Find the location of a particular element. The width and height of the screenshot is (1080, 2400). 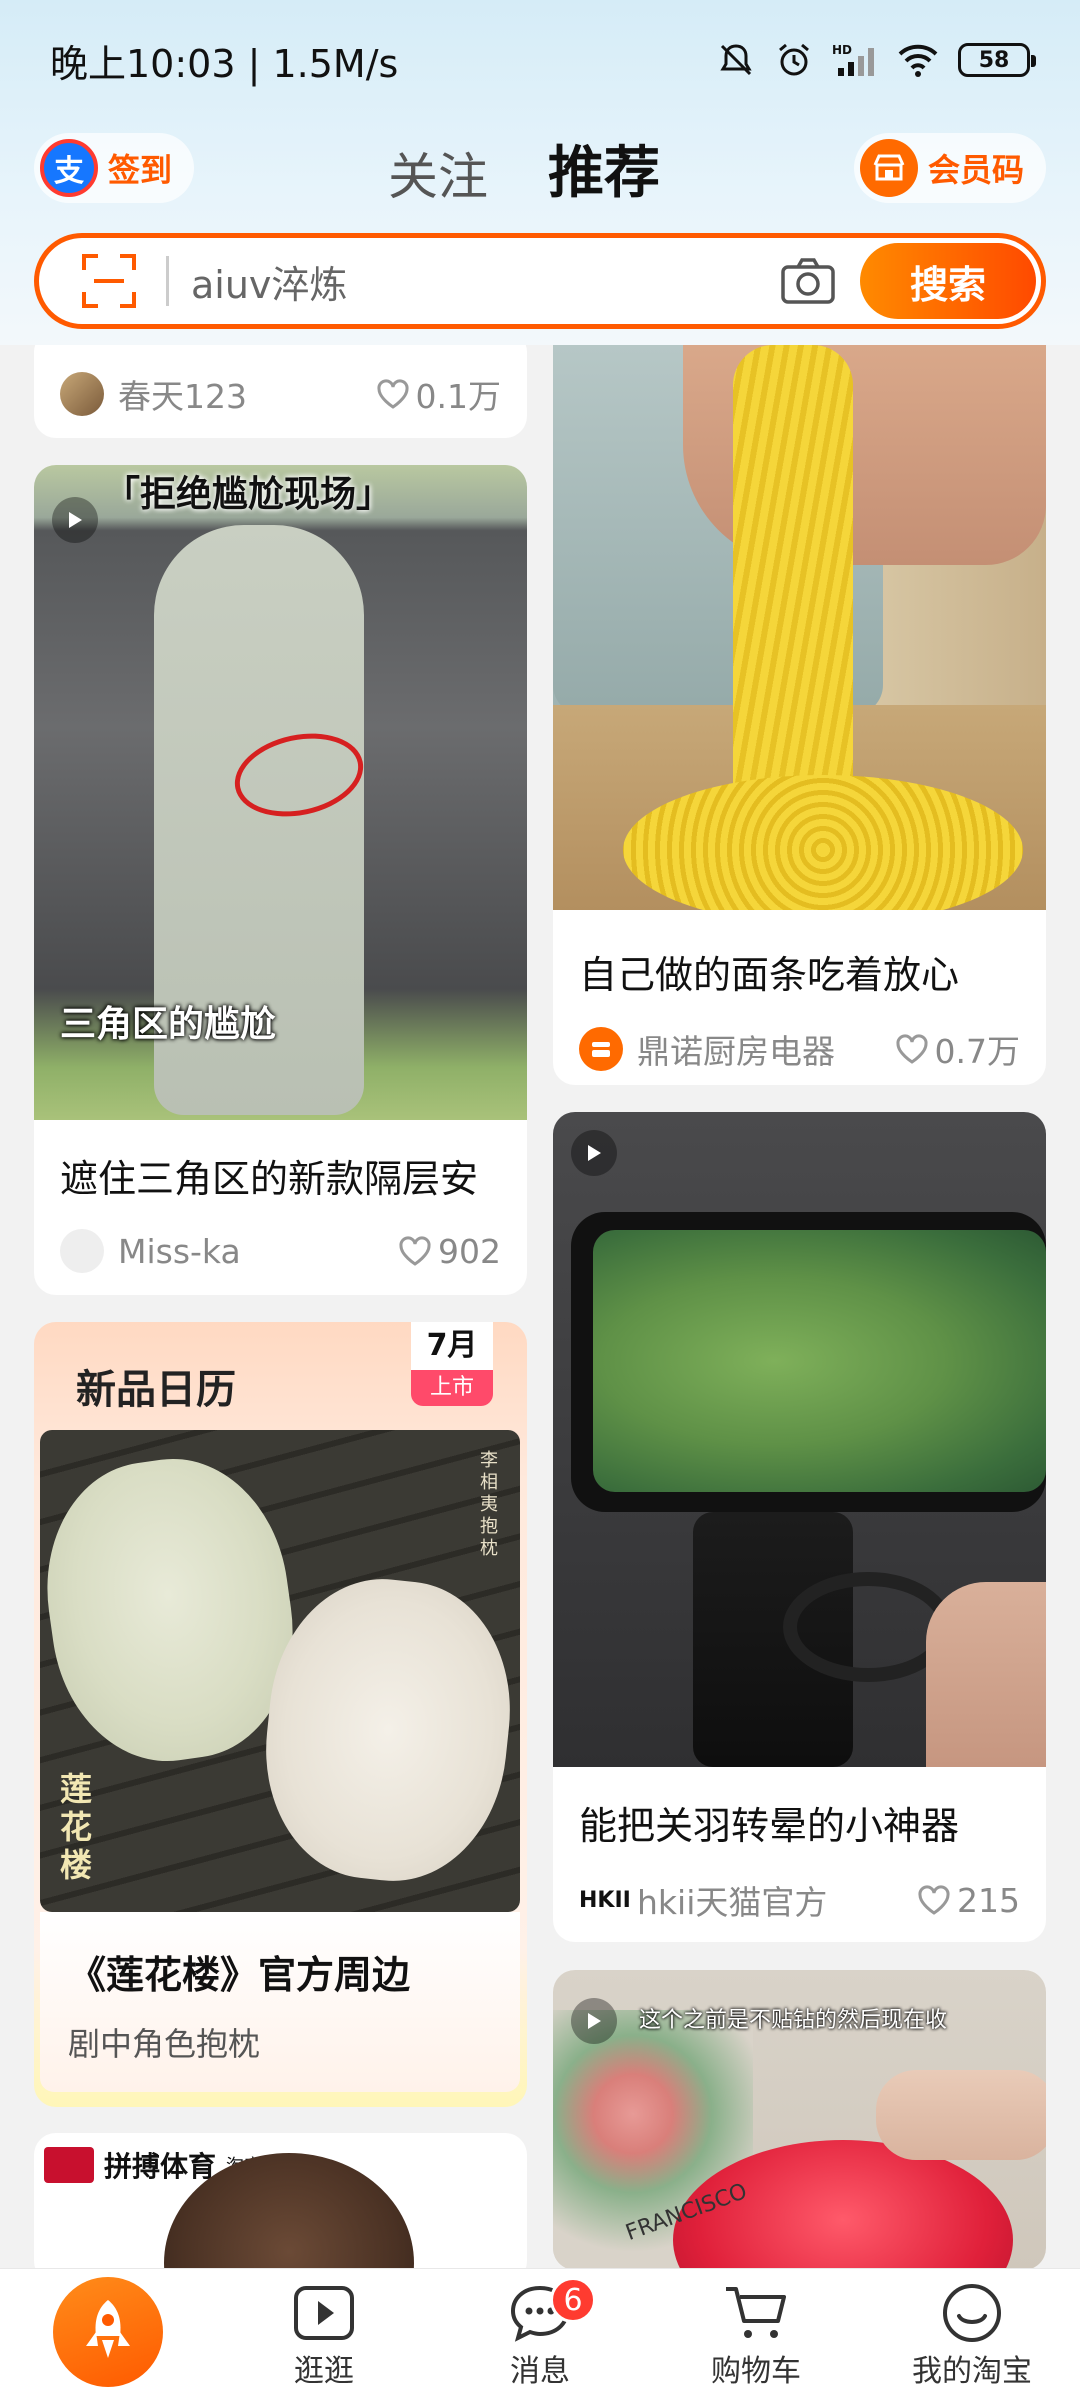

tab-recommend: 推荐 is located at coordinates (604, 168).